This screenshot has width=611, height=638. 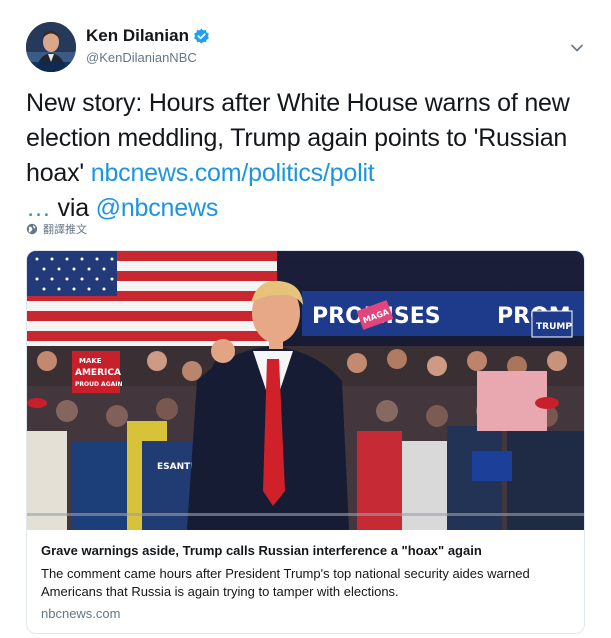 I want to click on verified-badge-icon, so click(x=201, y=35).